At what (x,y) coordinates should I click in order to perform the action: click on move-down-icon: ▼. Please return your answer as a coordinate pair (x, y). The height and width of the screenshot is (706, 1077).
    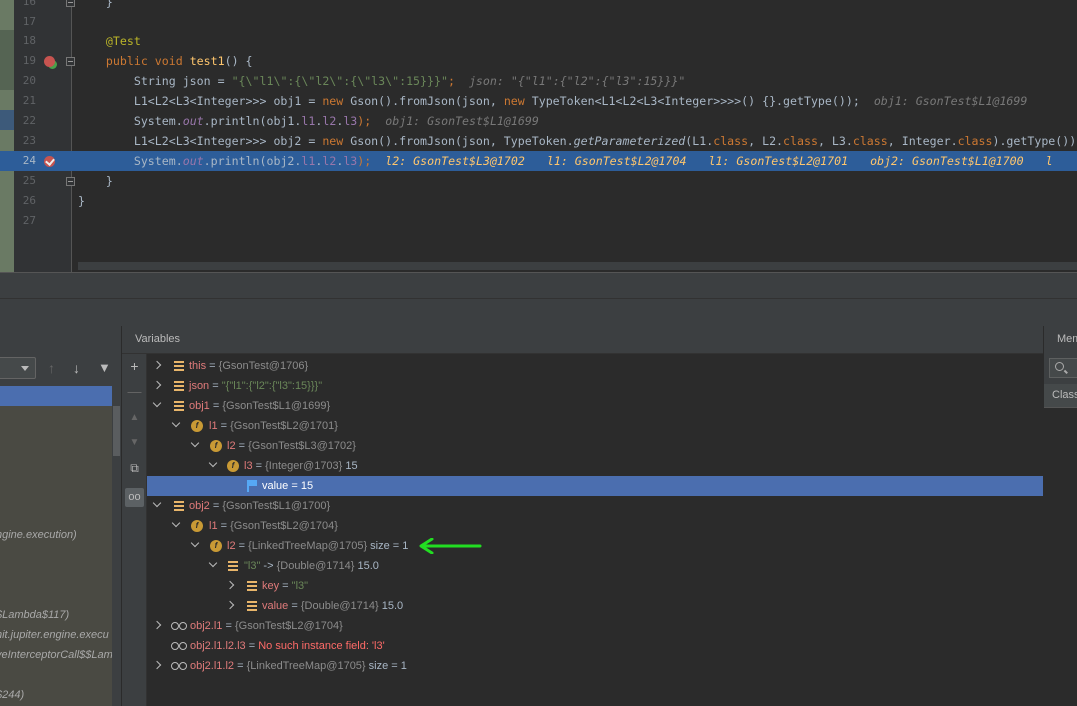
    Looking at the image, I should click on (134, 442).